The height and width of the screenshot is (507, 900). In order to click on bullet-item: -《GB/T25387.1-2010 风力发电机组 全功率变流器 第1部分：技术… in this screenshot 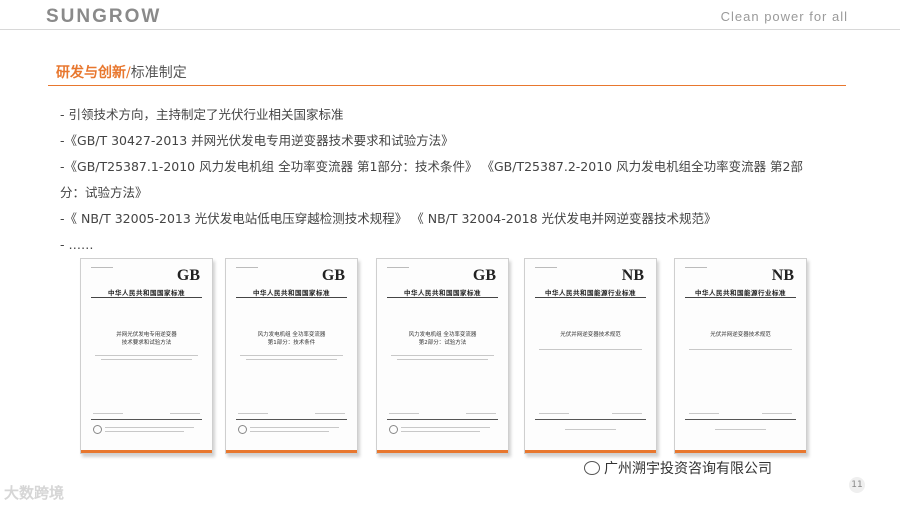, I will do `click(432, 166)`.